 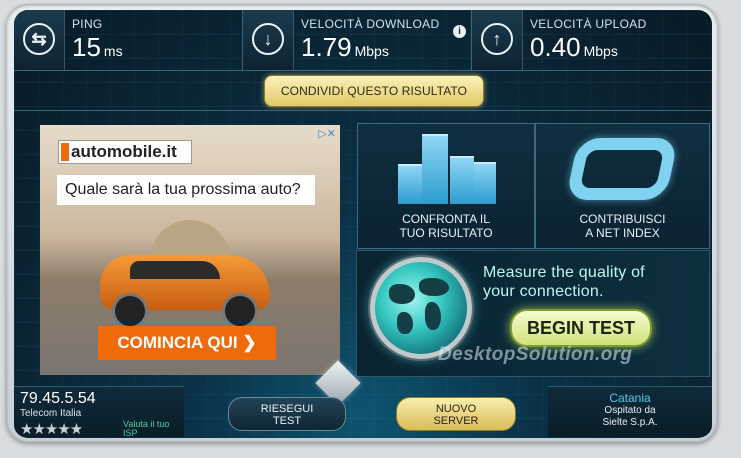 I want to click on net-index-tile-label: CONTRIBUISCI A NET INDEX, so click(x=622, y=226).